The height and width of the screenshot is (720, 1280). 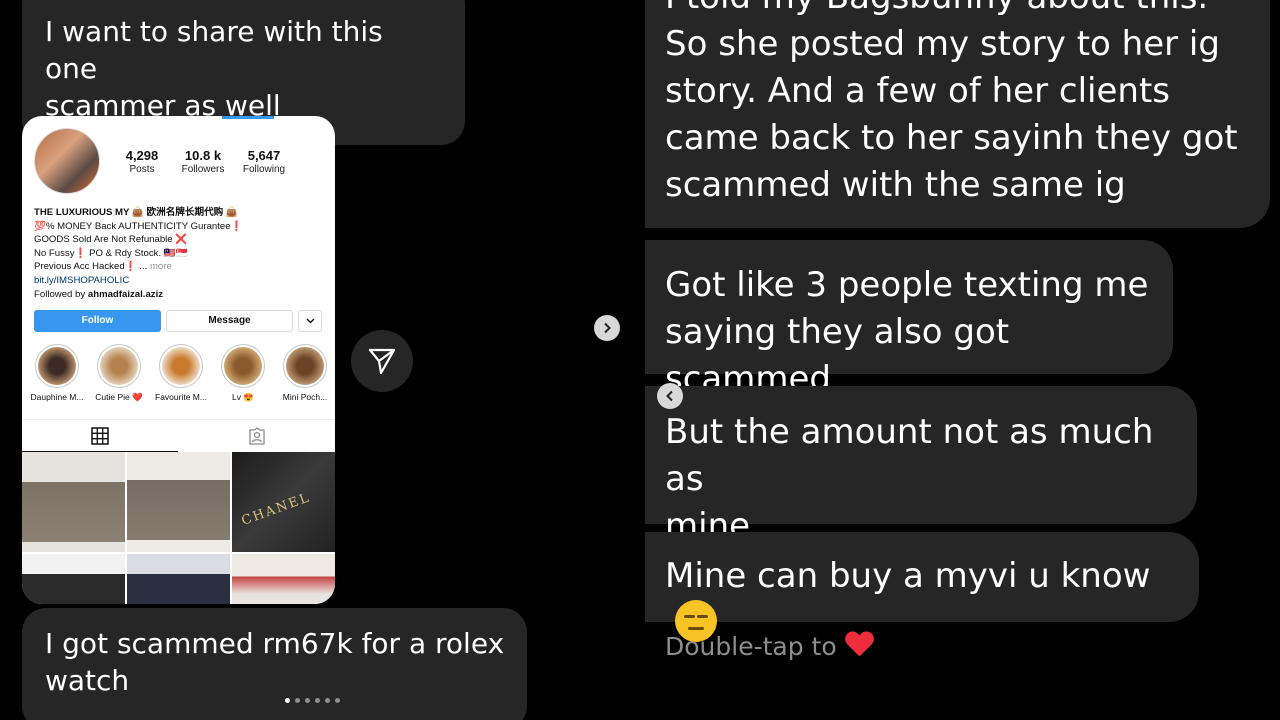 I want to click on suggested-accounts-button, so click(x=310, y=321).